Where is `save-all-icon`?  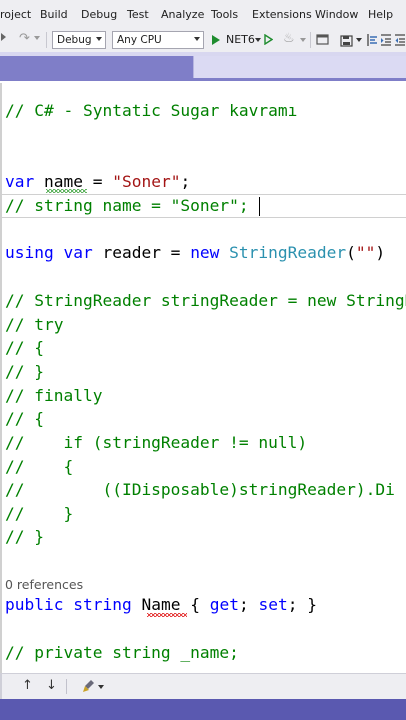 save-all-icon is located at coordinates (347, 40).